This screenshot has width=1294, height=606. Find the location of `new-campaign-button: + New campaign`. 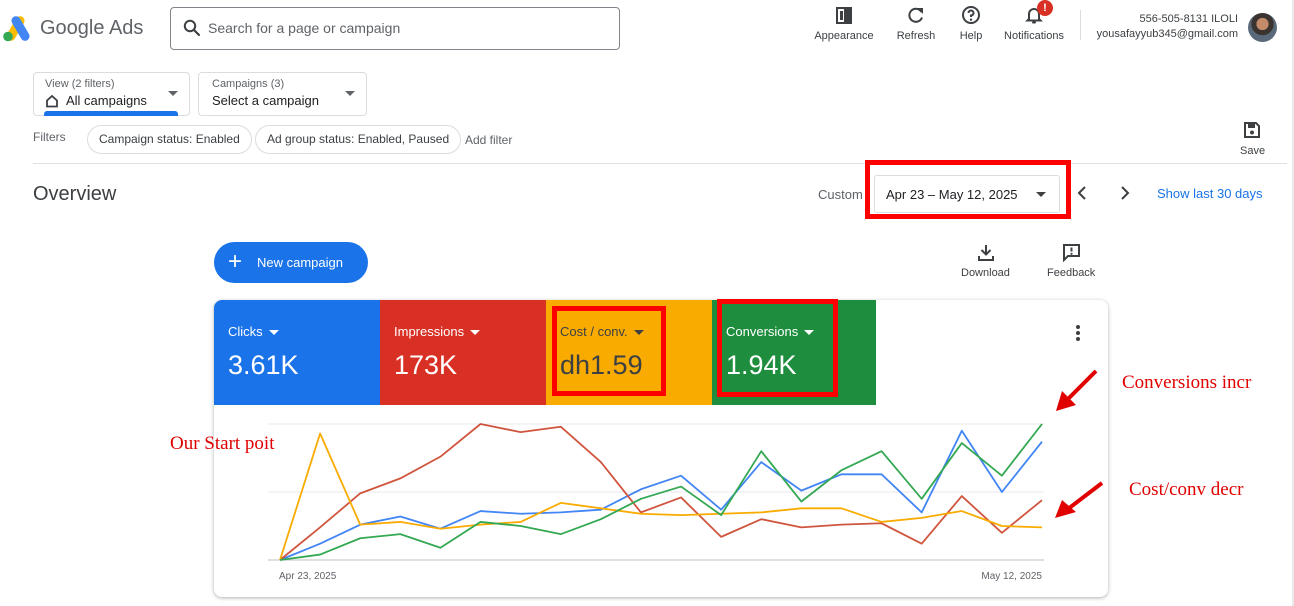

new-campaign-button: + New campaign is located at coordinates (291, 262).